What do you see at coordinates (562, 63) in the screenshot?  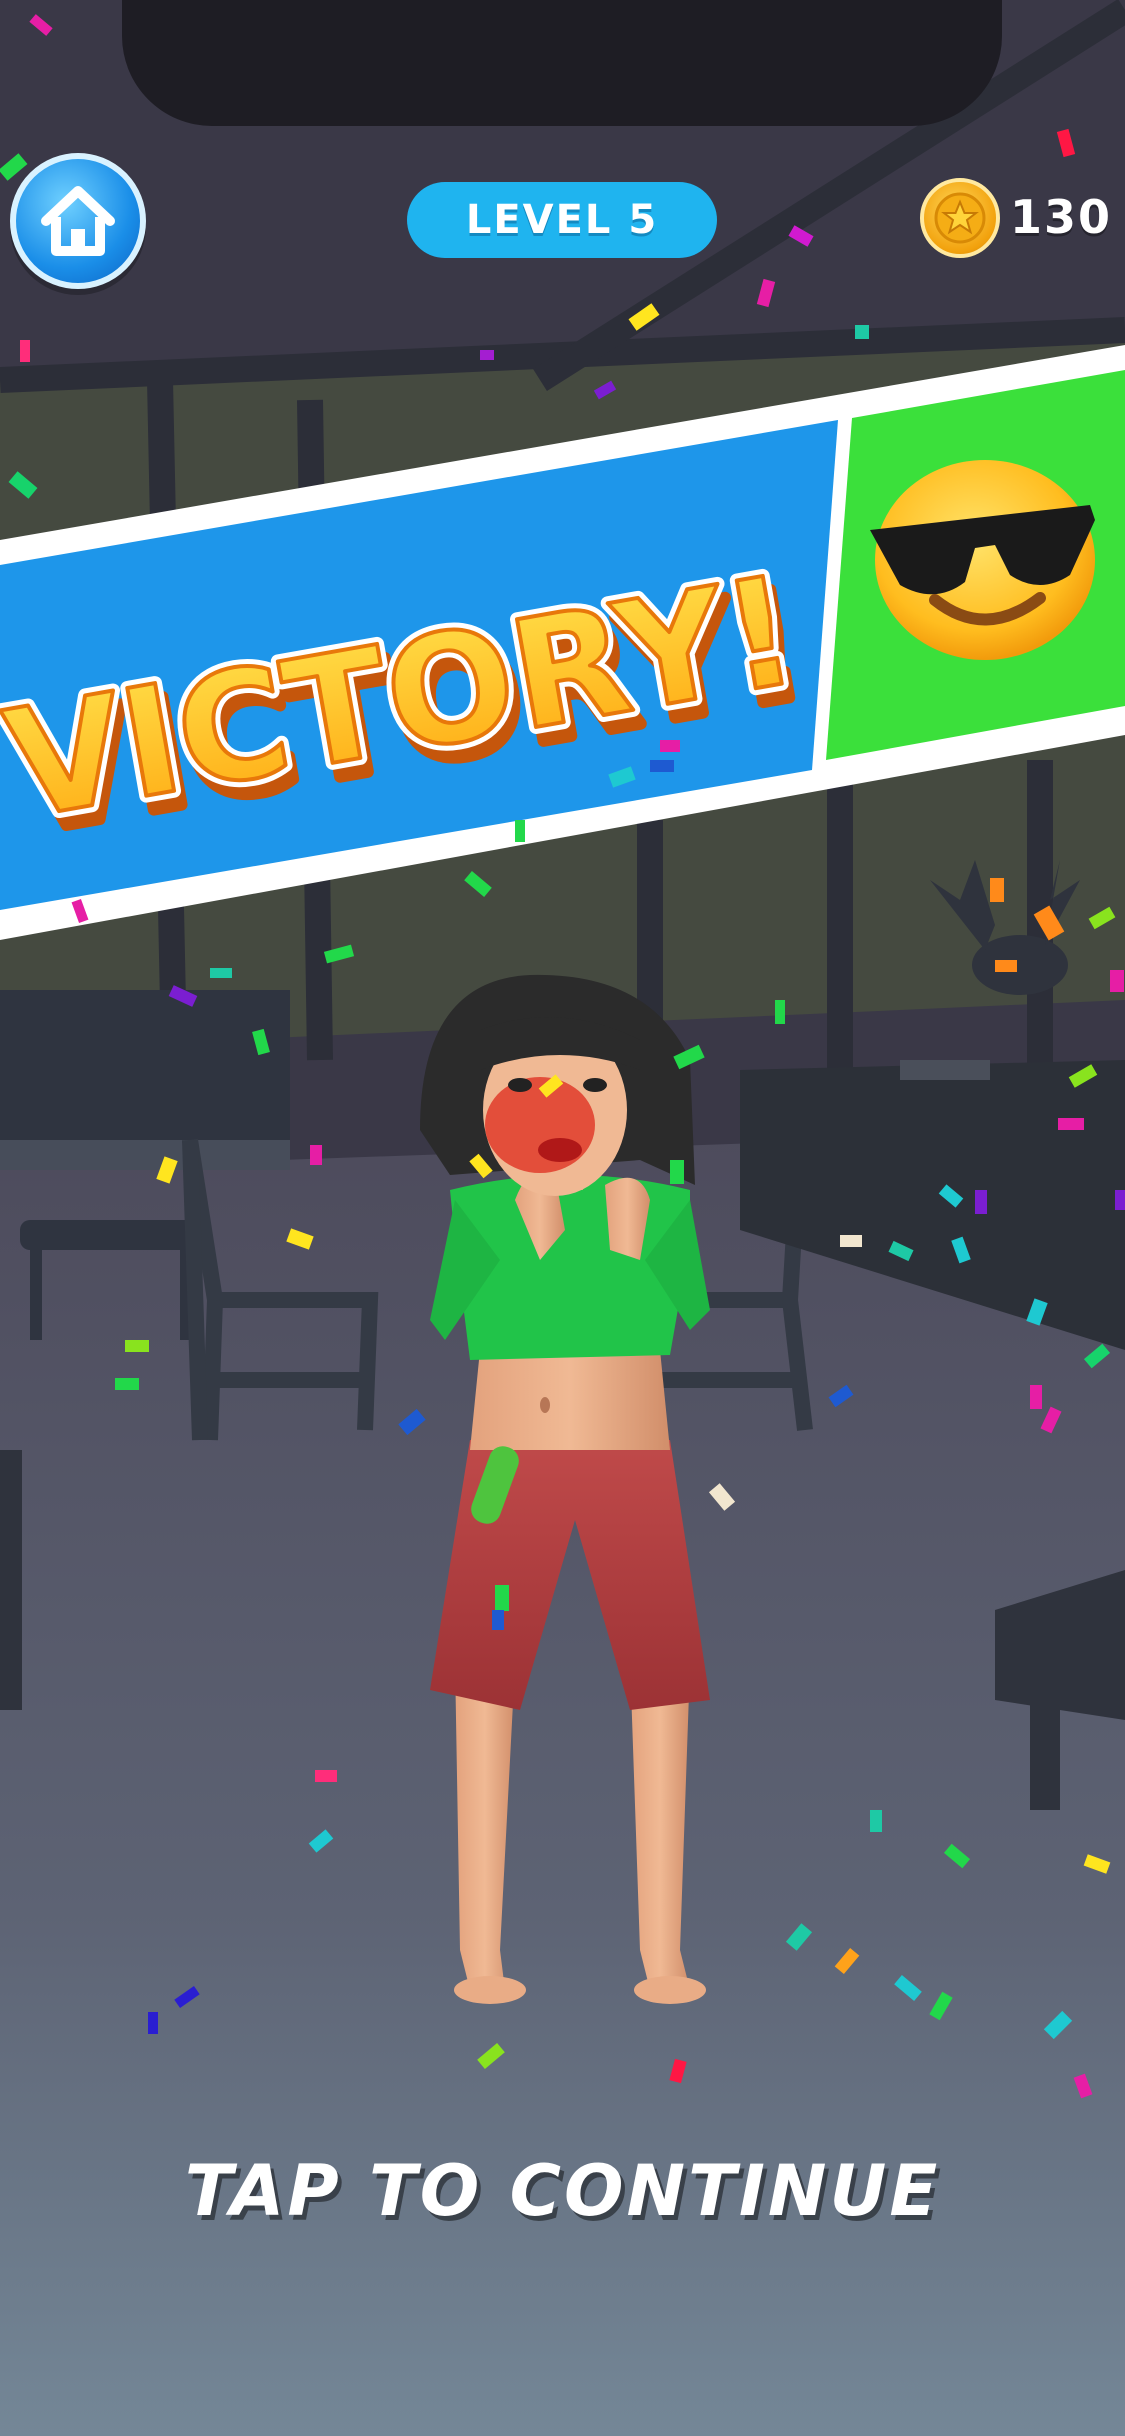 I see `device-notch` at bounding box center [562, 63].